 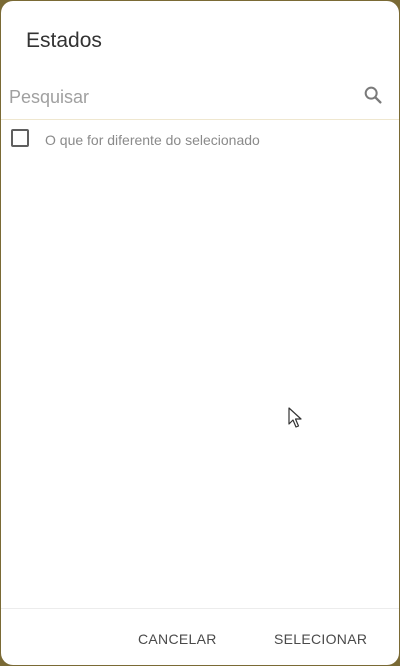 What do you see at coordinates (179, 97) in the screenshot?
I see `search-input` at bounding box center [179, 97].